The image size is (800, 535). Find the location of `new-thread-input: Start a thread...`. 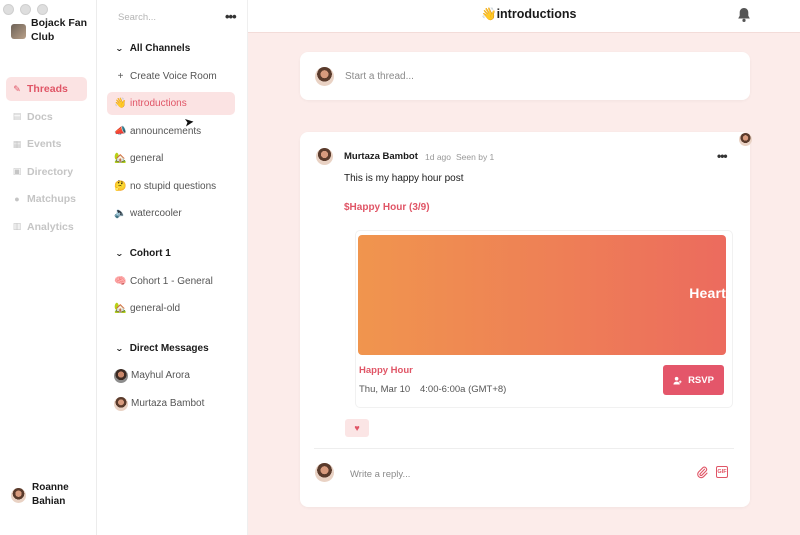

new-thread-input: Start a thread... is located at coordinates (379, 76).